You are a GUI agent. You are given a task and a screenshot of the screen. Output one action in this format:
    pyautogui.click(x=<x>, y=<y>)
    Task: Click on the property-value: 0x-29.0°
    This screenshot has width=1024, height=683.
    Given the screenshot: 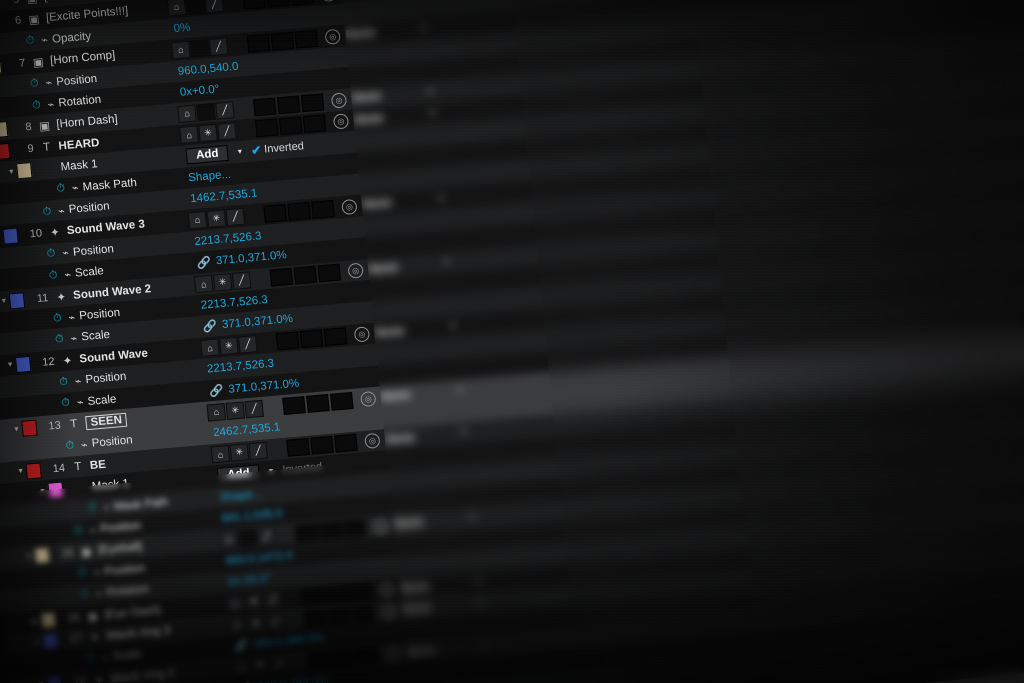 What is the action you would take?
    pyautogui.click(x=249, y=581)
    